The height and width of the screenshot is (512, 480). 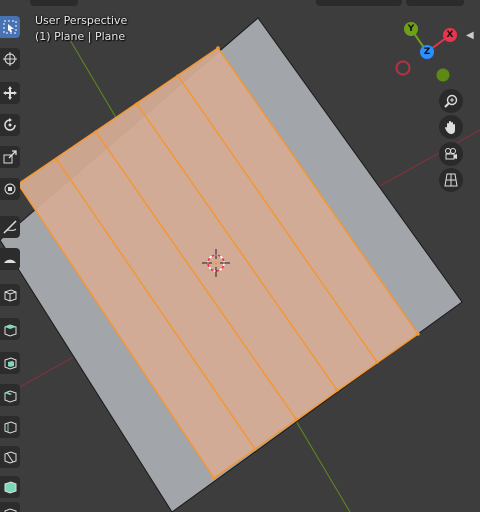 I want to click on zoom-button, so click(x=451, y=101).